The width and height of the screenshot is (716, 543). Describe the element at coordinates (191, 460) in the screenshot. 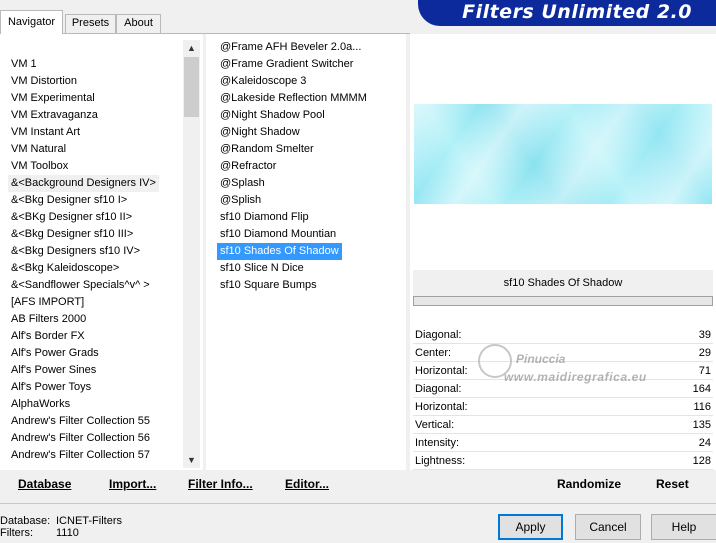

I see `scroll-down-icon: ▼` at that location.